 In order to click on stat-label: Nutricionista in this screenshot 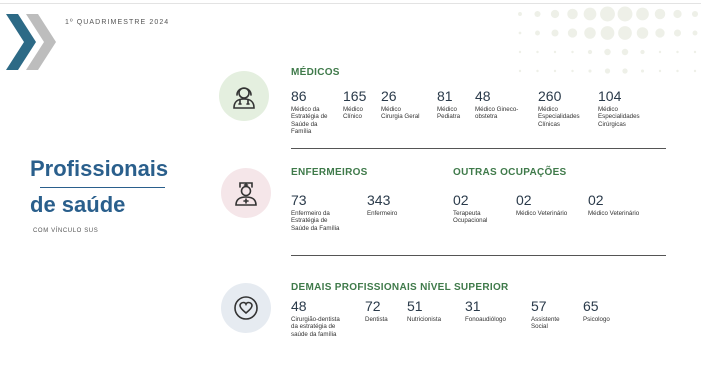, I will do `click(424, 319)`.